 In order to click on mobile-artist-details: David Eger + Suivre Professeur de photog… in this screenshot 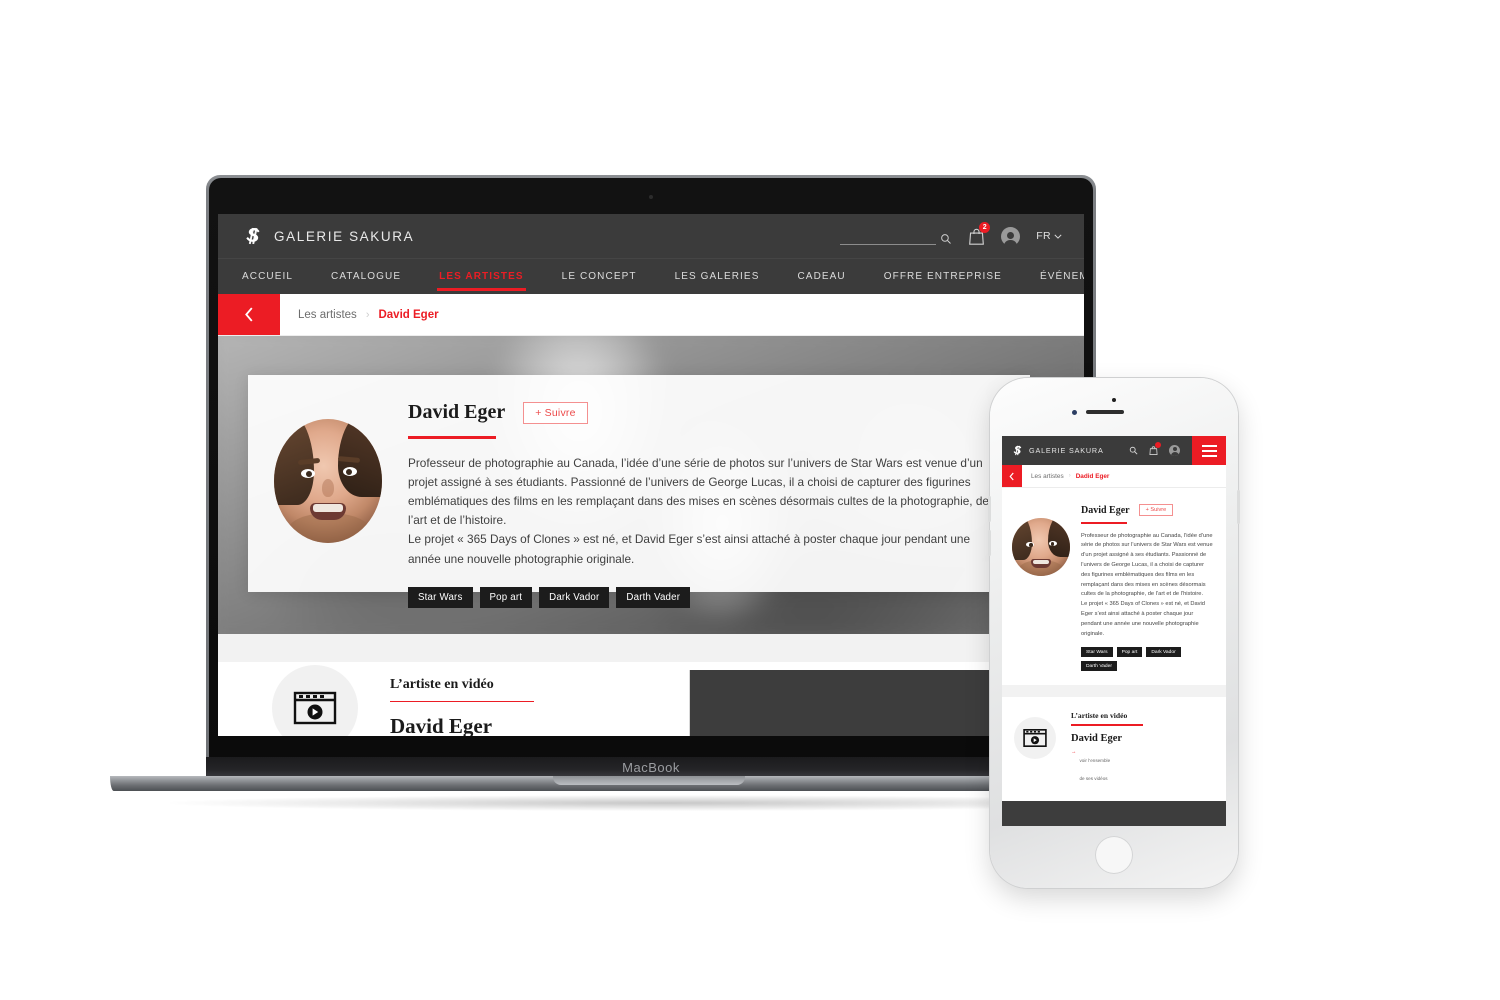, I will do `click(1147, 588)`.